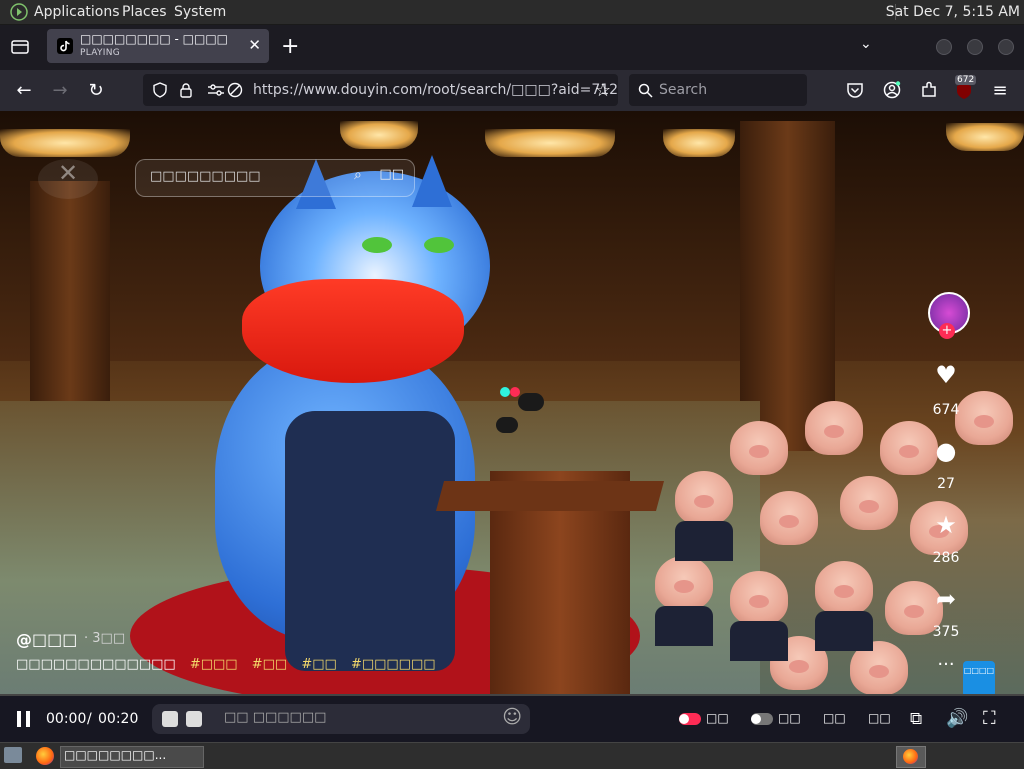 The width and height of the screenshot is (1024, 769). I want to click on search-placeholder: Search, so click(683, 90).